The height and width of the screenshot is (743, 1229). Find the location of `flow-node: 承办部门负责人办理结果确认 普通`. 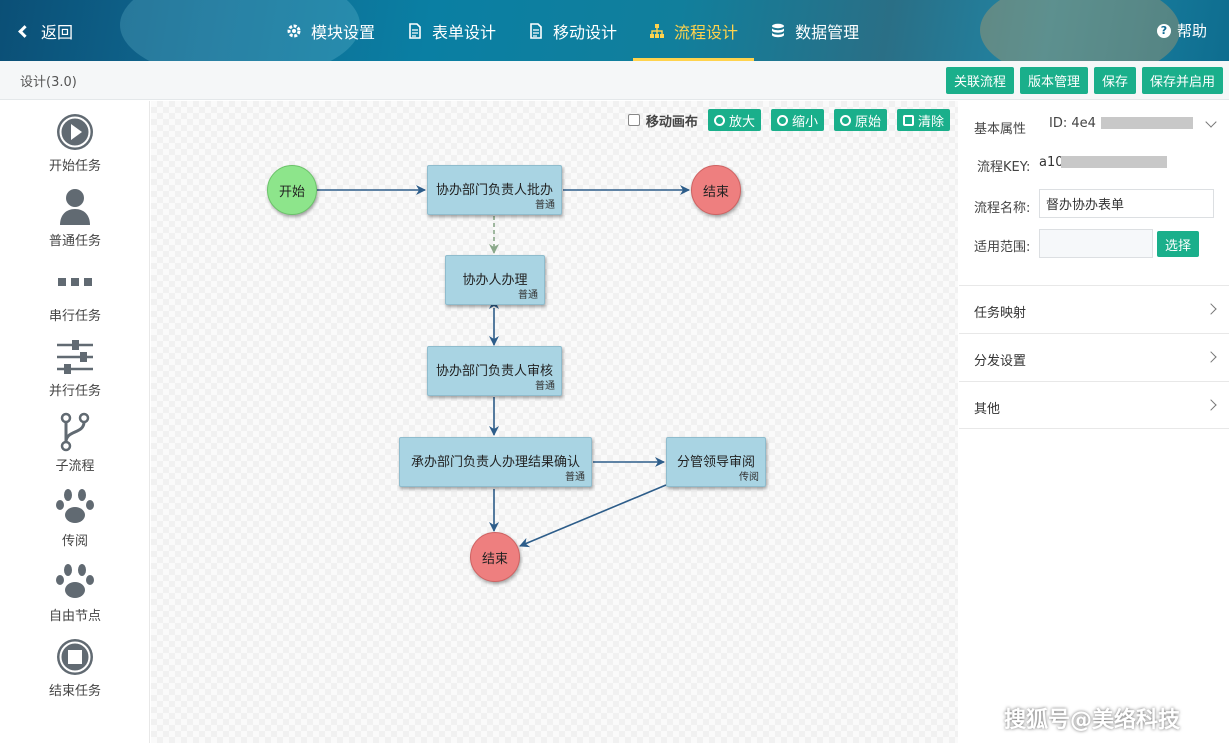

flow-node: 承办部门负责人办理结果确认 普通 is located at coordinates (495, 462).